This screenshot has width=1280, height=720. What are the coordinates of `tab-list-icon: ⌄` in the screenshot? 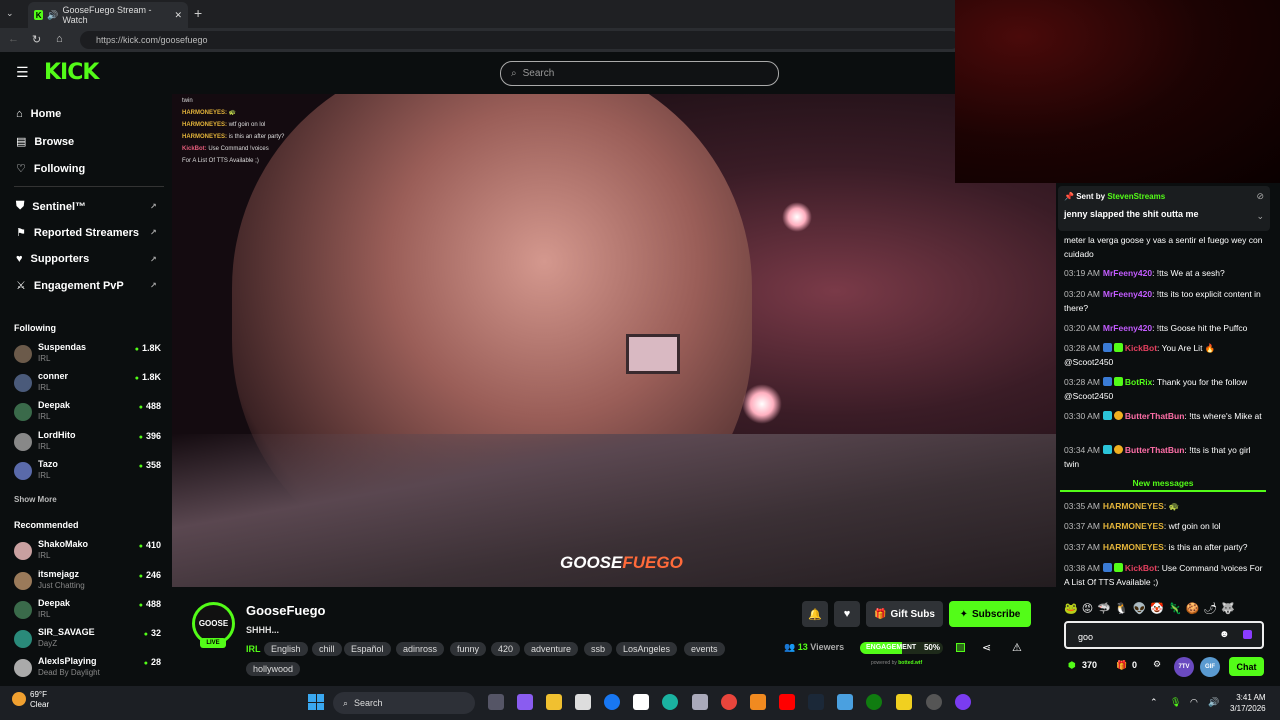 It's located at (10, 13).